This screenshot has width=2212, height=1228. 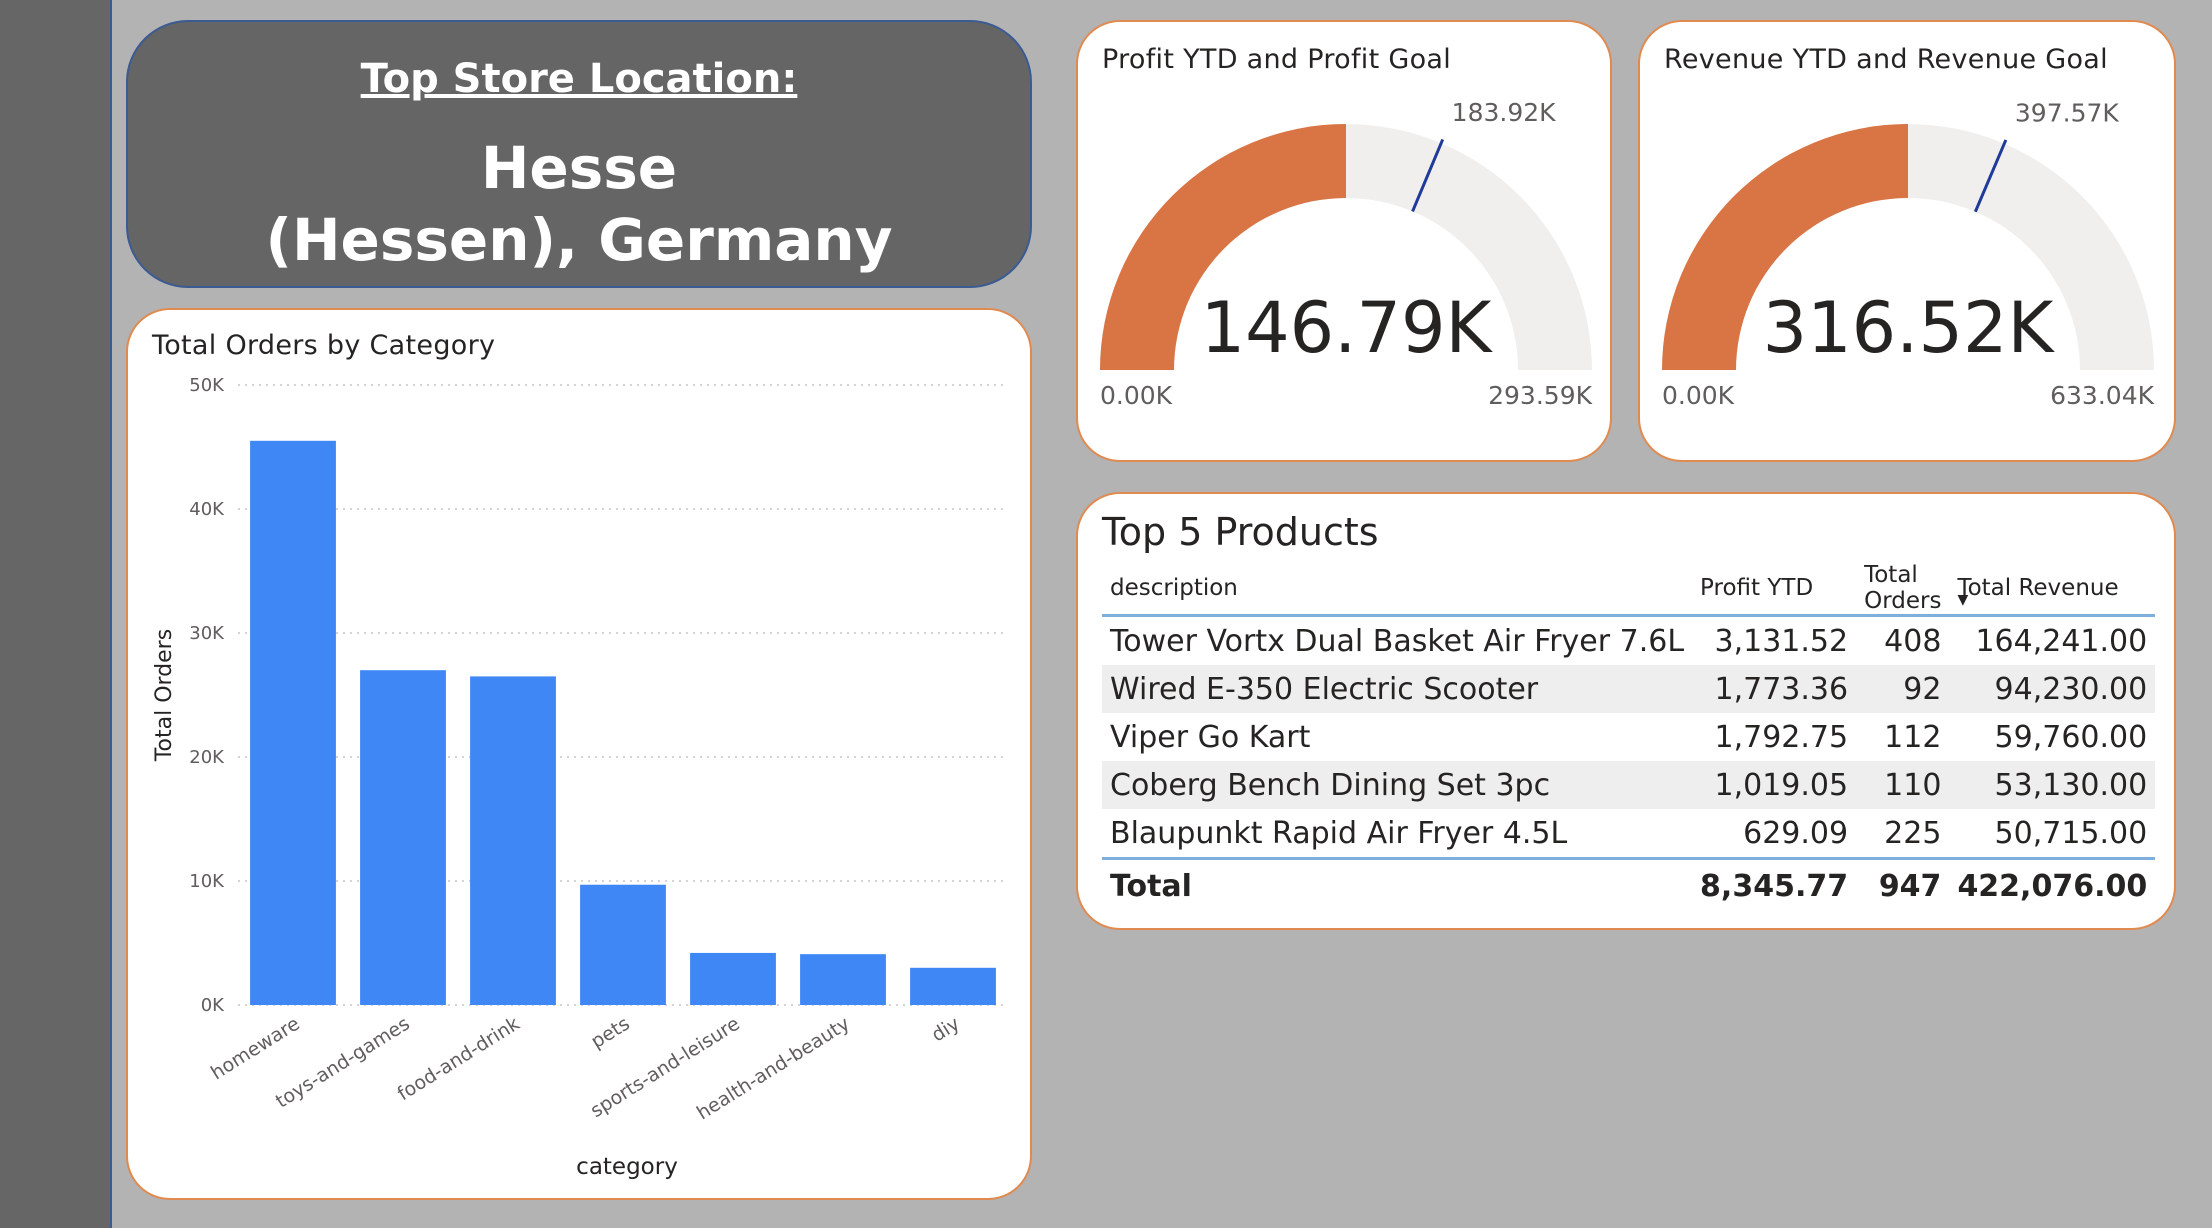 I want to click on cell-profit: 1,792.75, so click(x=1781, y=737).